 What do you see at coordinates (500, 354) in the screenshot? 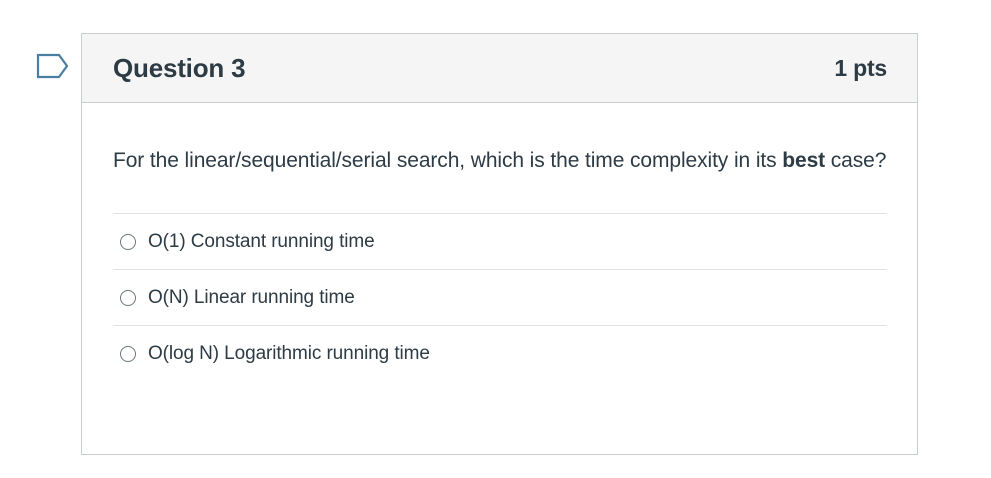
I see `answer-option-3: O(log N) Logarithmic running time` at bounding box center [500, 354].